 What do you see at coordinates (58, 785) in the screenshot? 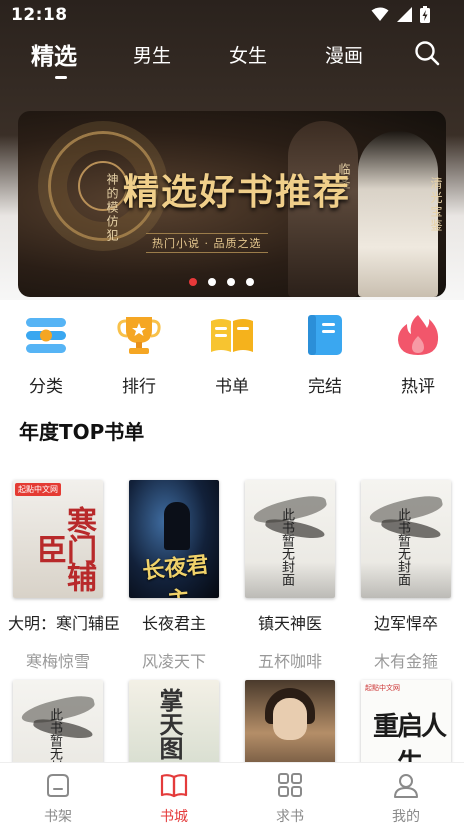
I see `bookshelf-icon` at bounding box center [58, 785].